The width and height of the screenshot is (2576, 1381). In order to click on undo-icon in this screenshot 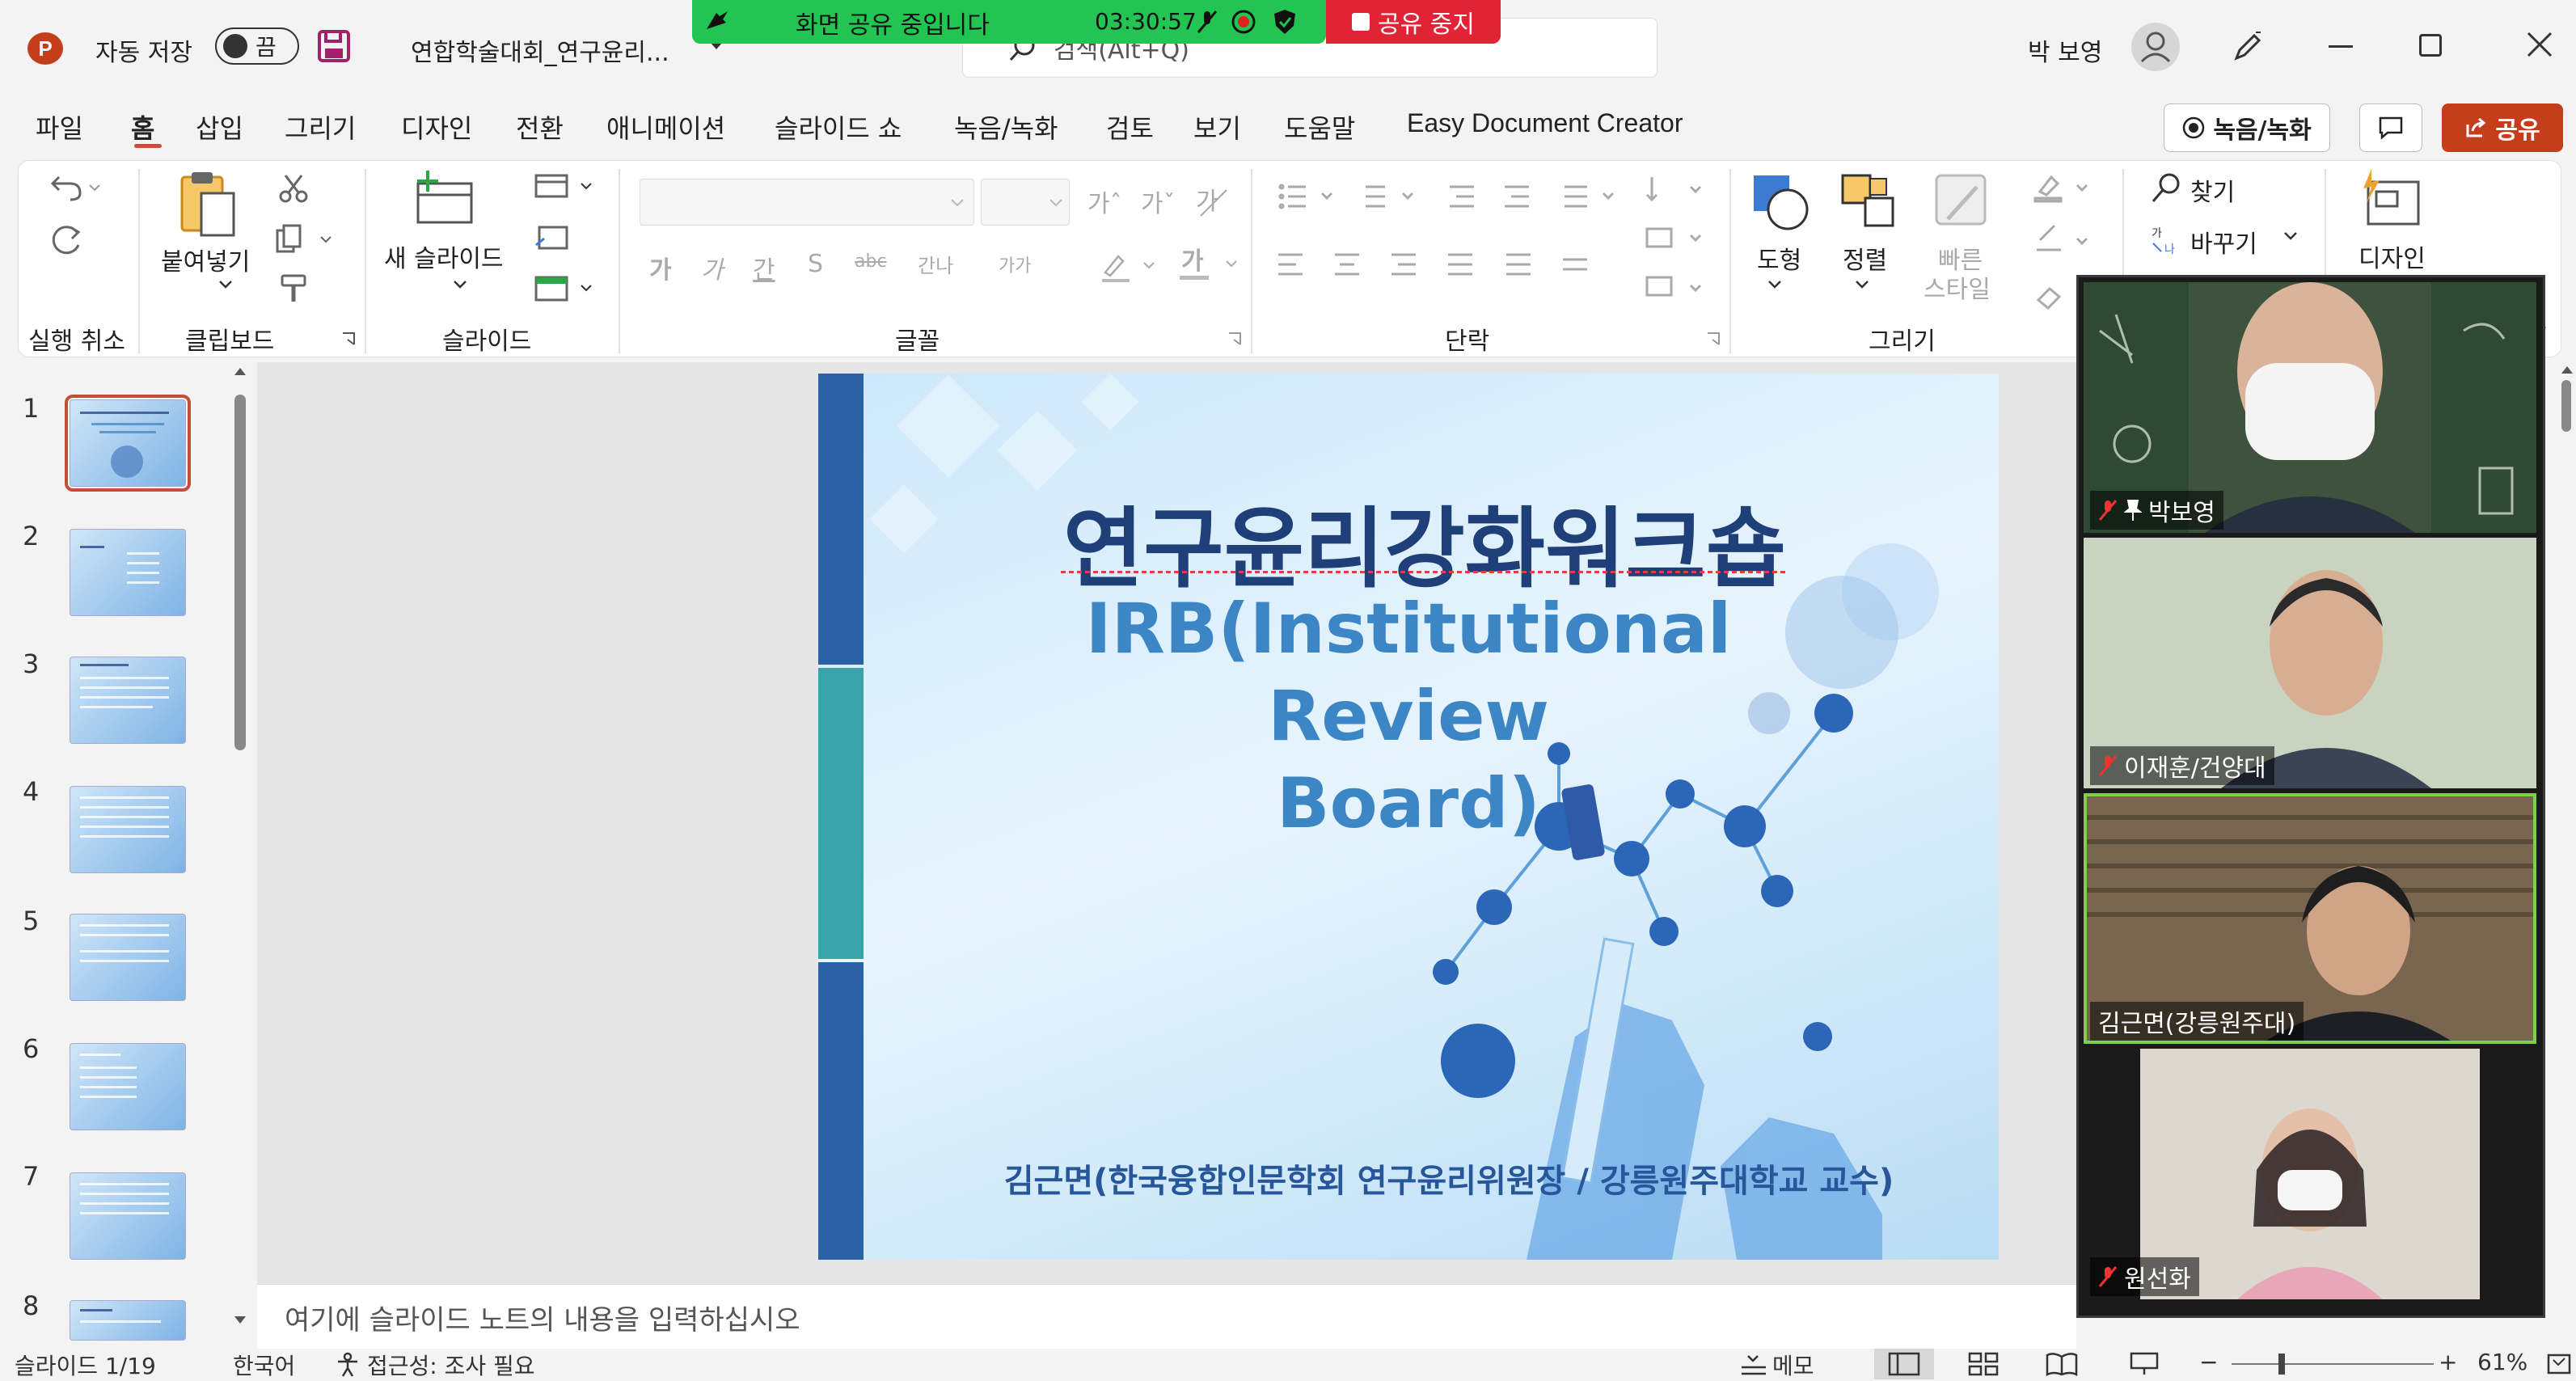, I will do `click(74, 187)`.